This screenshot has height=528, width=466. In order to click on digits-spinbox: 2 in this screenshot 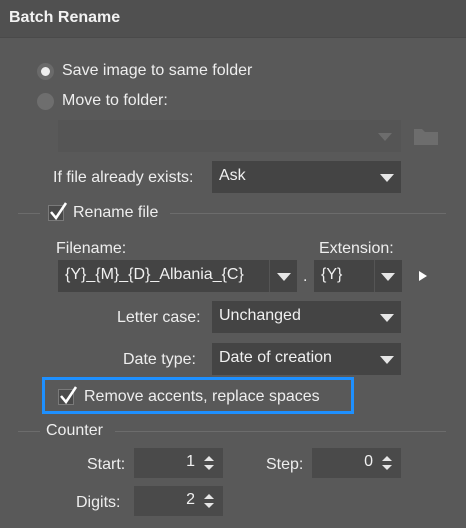, I will do `click(178, 501)`.